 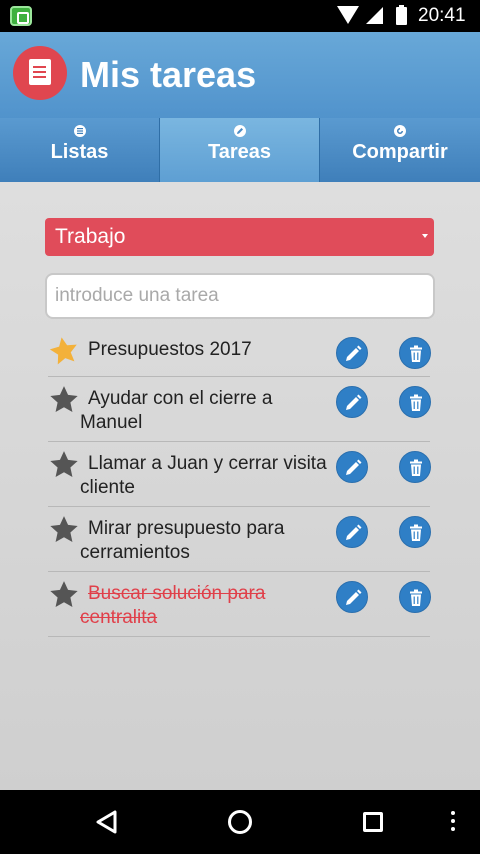 I want to click on tab-bar: Listas Tareas Compartir, so click(x=240, y=150).